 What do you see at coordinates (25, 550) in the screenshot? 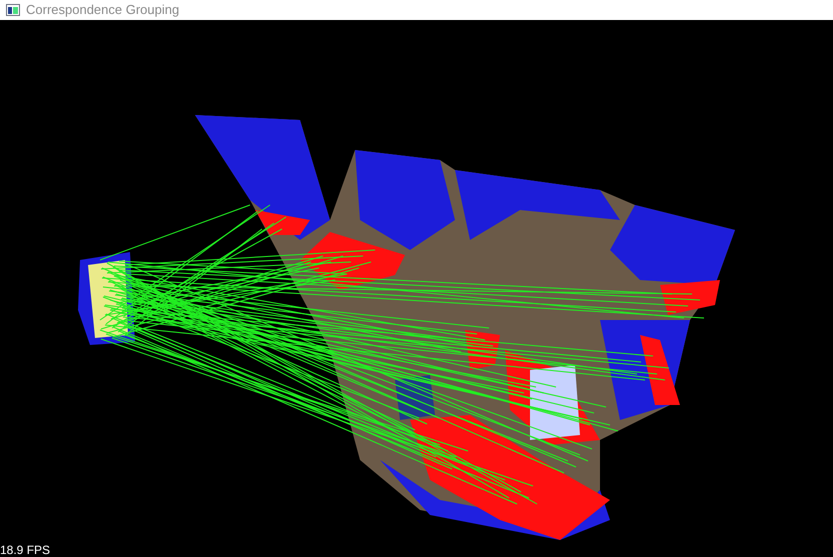
I see `fps-counter: 18.9 FPS` at bounding box center [25, 550].